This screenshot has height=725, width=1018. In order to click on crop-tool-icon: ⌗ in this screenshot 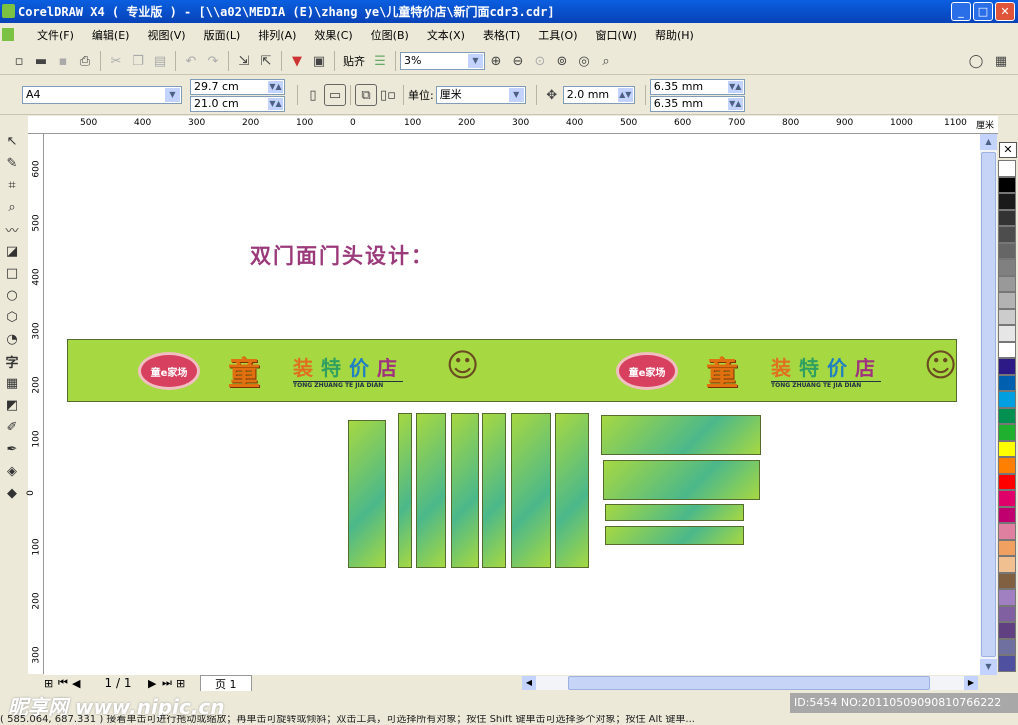, I will do `click(12, 185)`.